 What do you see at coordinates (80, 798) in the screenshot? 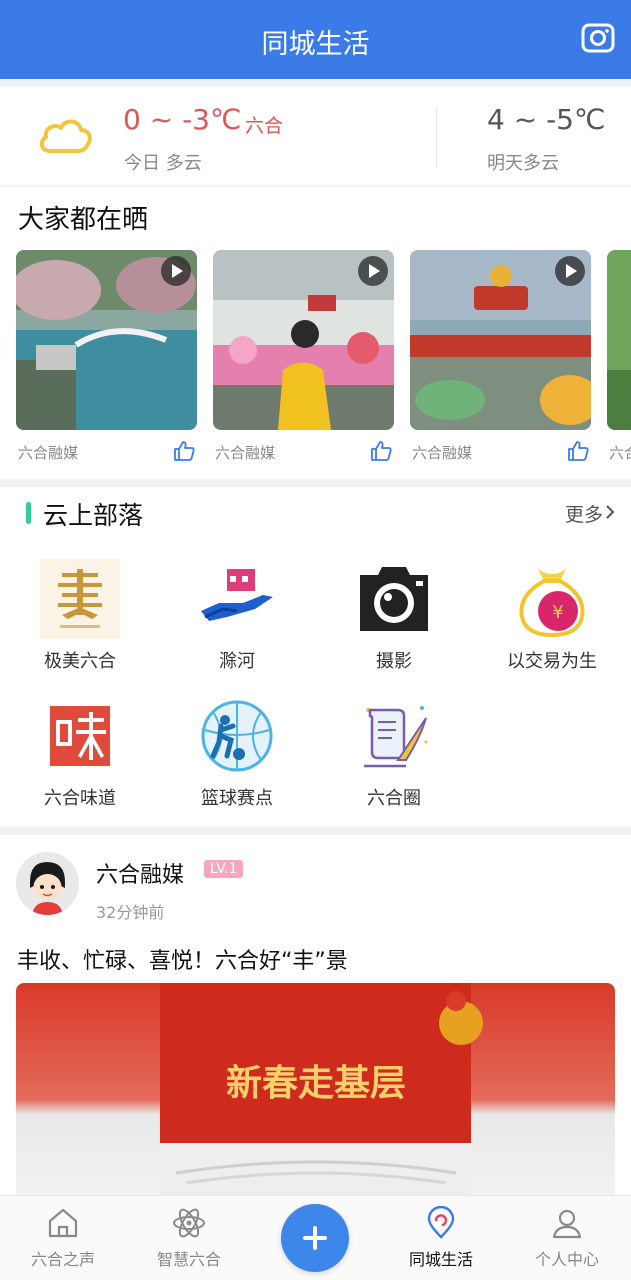
I see `tribe-item-label: 六合味道` at bounding box center [80, 798].